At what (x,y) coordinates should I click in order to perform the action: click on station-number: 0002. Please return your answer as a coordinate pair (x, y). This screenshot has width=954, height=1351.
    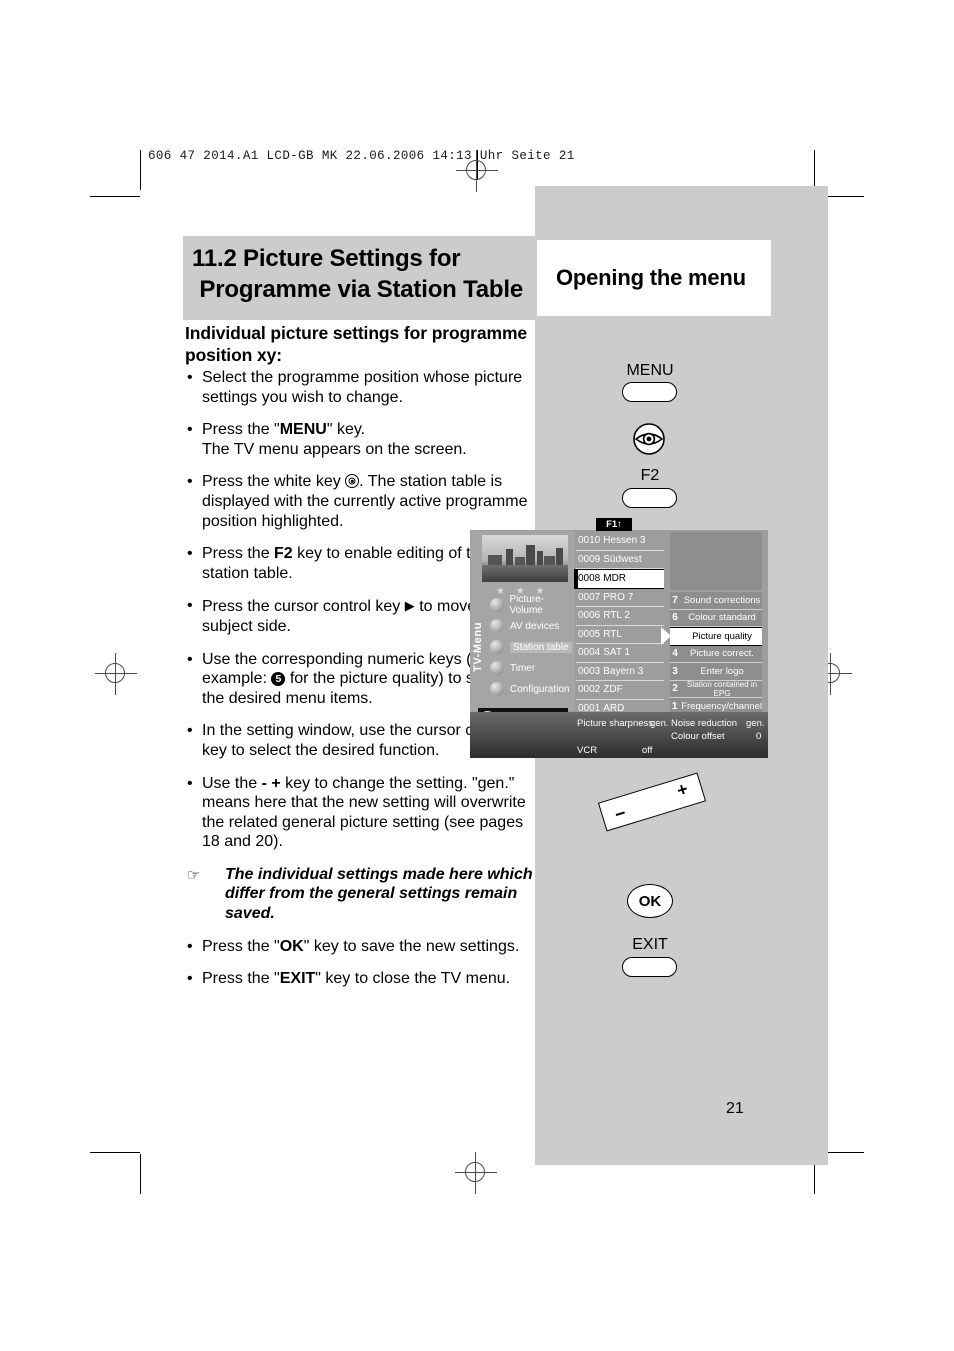
    Looking at the image, I should click on (589, 690).